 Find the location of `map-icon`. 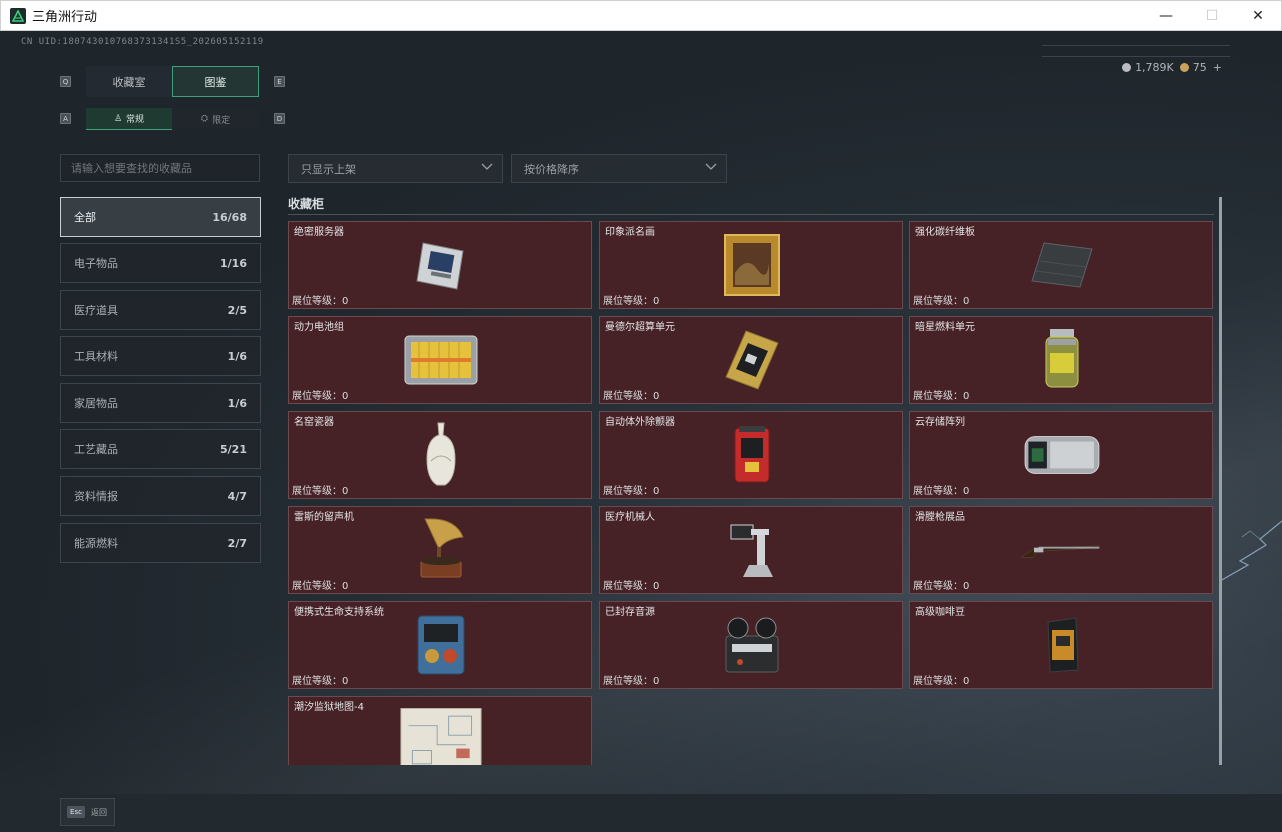

map-icon is located at coordinates (441, 735).